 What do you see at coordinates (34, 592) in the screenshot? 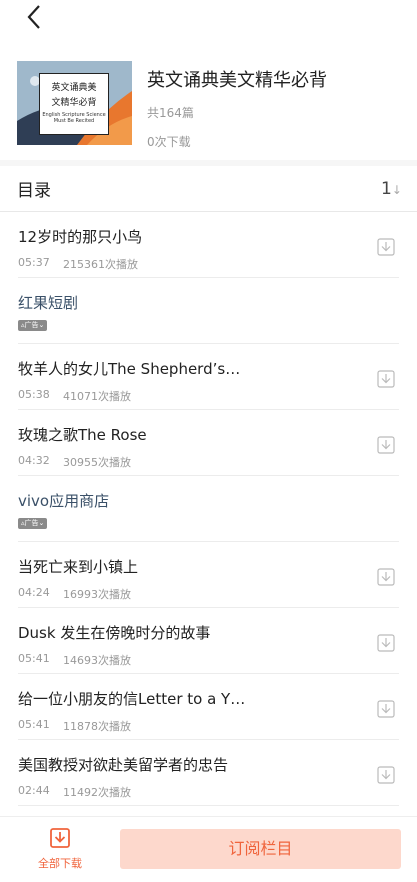
I see `item-duration: 04:24` at bounding box center [34, 592].